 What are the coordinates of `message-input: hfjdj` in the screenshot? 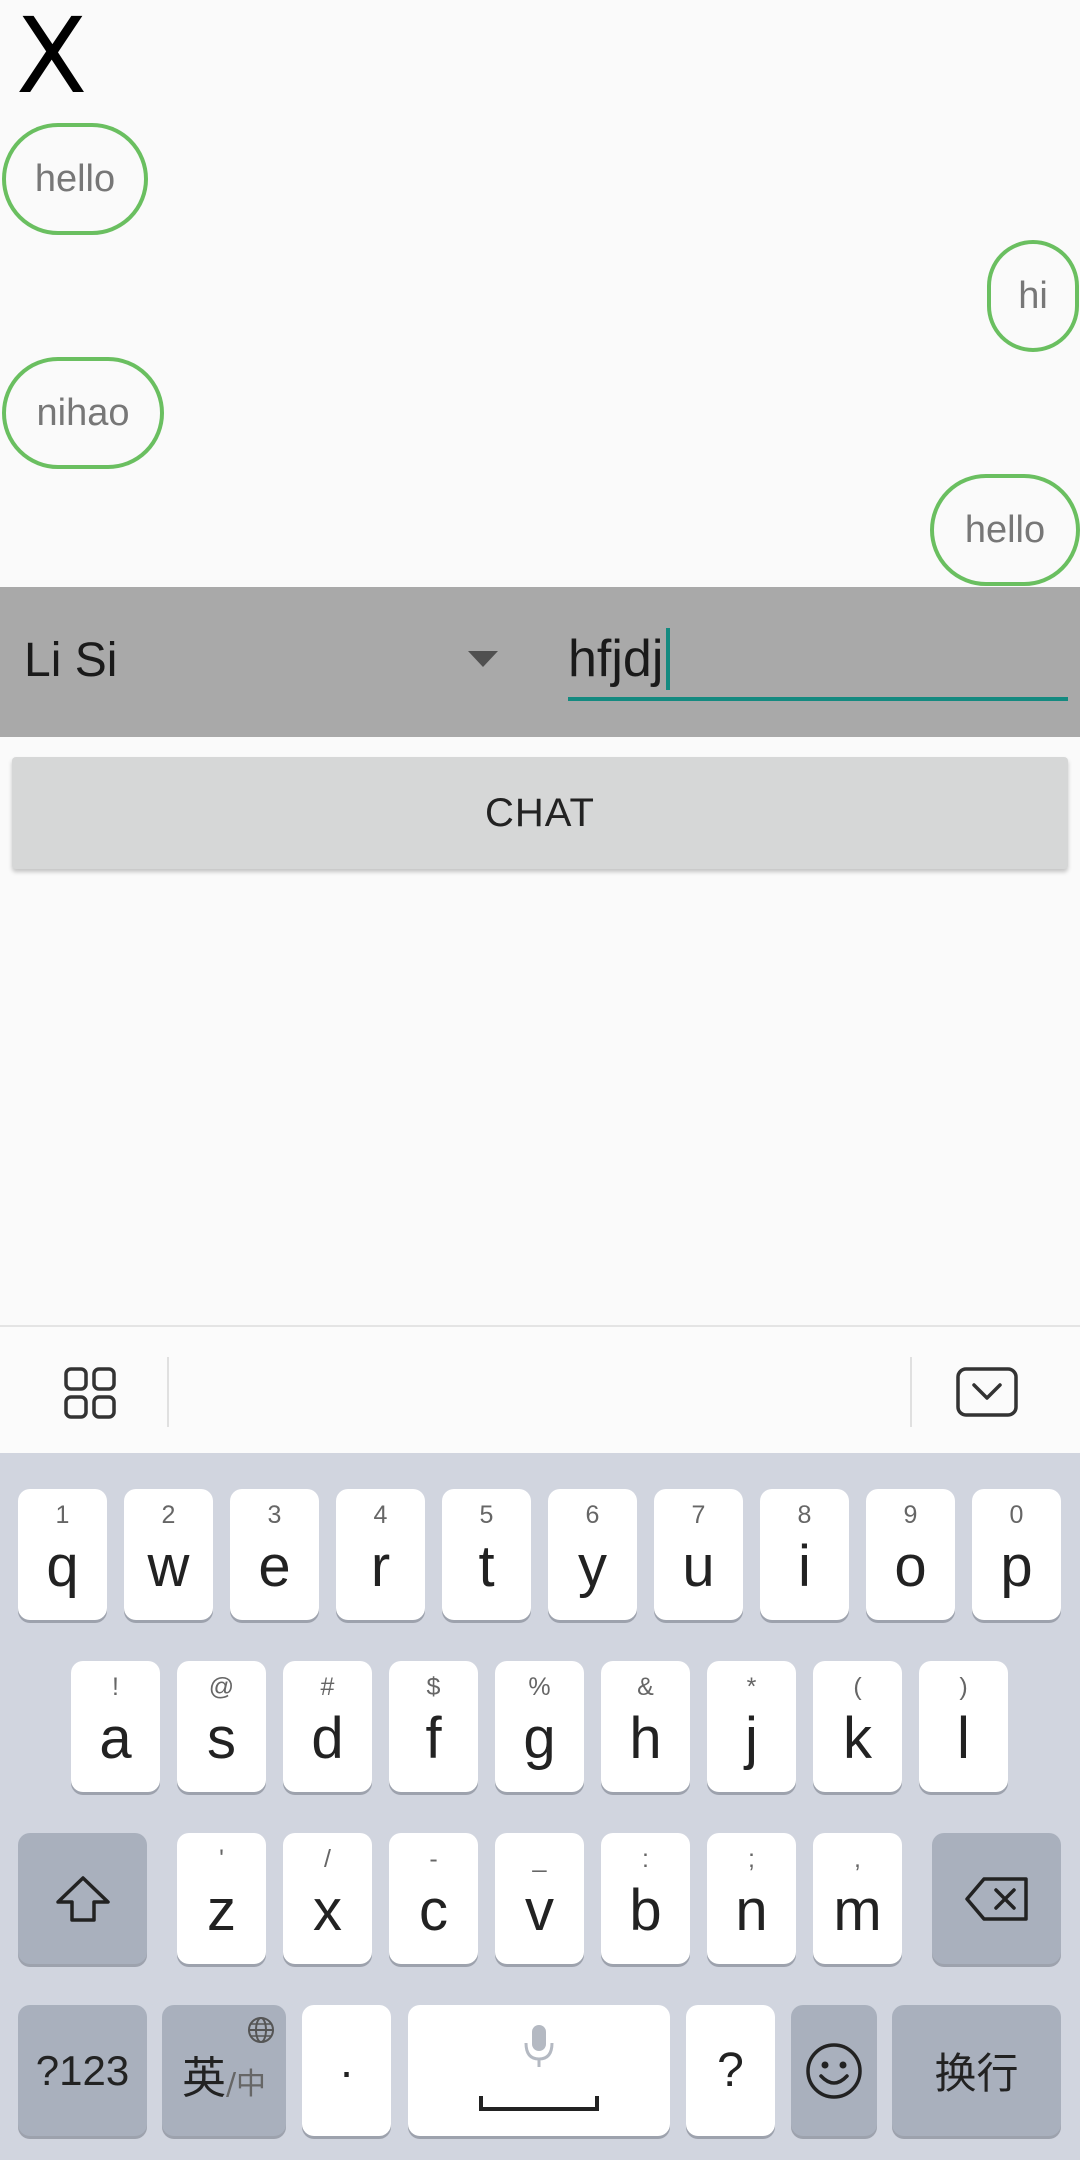 It's located at (818, 659).